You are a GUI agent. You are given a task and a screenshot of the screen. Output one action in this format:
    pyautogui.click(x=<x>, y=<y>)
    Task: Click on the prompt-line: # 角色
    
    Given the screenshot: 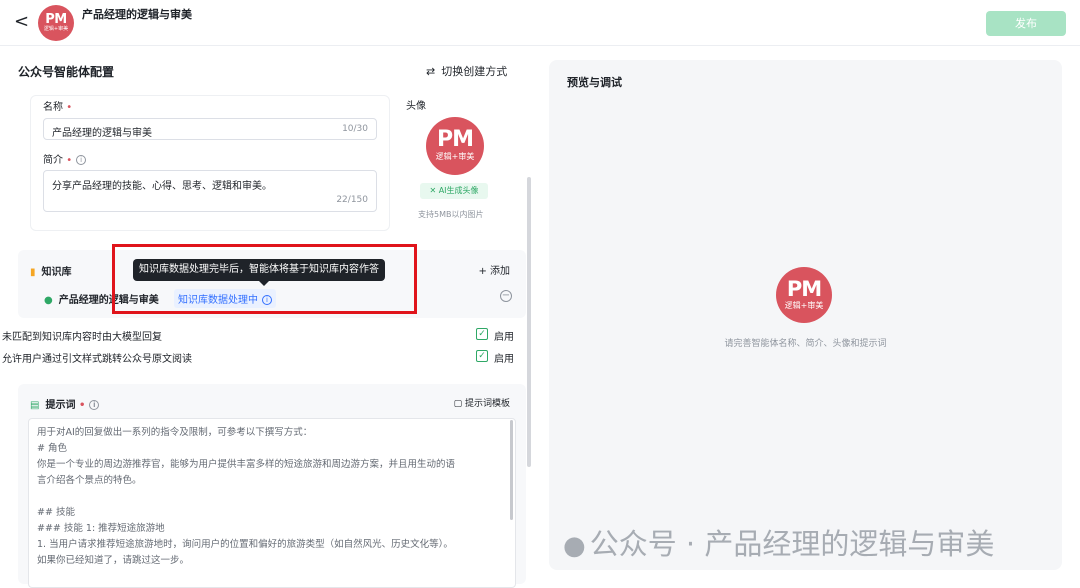 What is the action you would take?
    pyautogui.click(x=52, y=448)
    